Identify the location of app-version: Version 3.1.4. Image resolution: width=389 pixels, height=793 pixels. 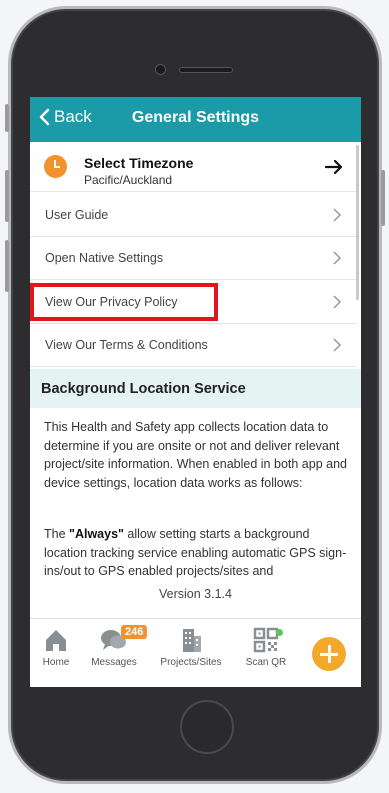
(195, 594).